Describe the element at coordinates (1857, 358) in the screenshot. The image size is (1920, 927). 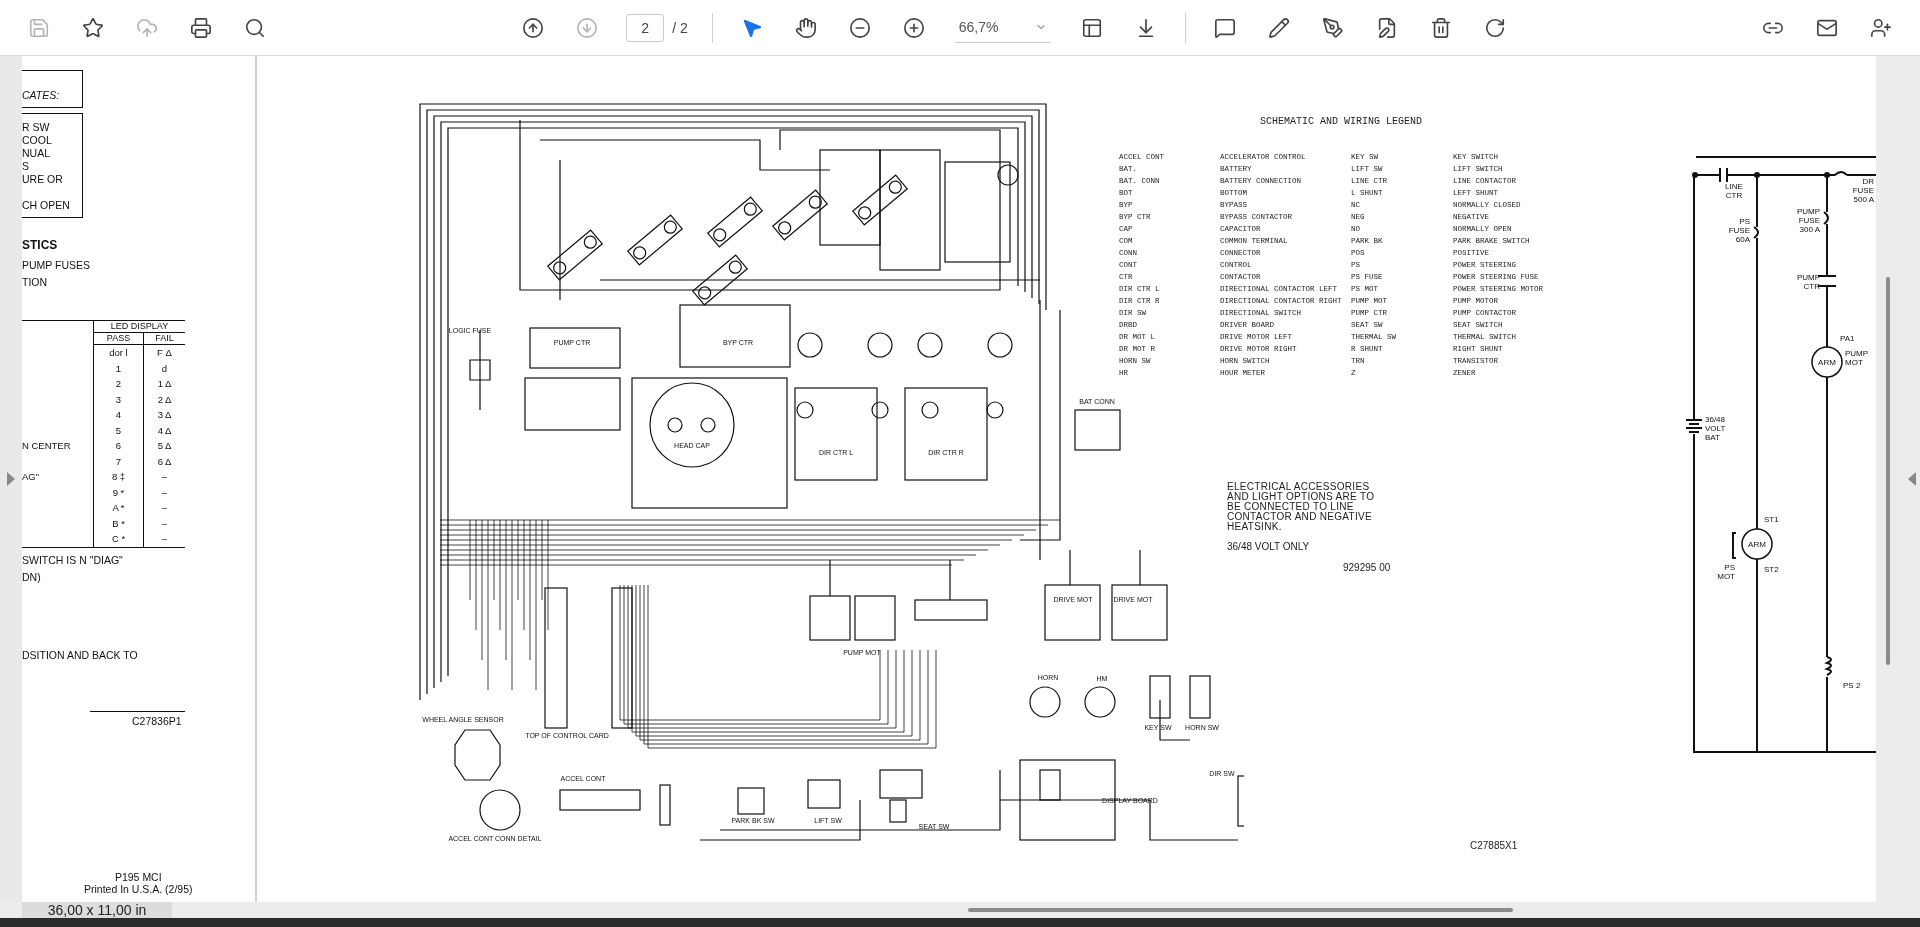
I see `schematic-label: PUMP MOT` at that location.